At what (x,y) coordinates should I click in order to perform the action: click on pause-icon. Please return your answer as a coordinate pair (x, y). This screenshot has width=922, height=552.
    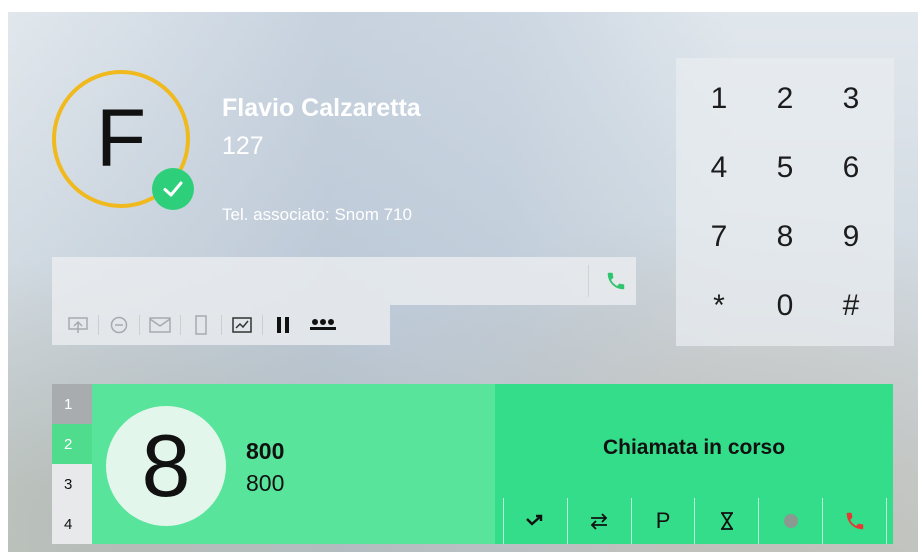
    Looking at the image, I should click on (283, 325).